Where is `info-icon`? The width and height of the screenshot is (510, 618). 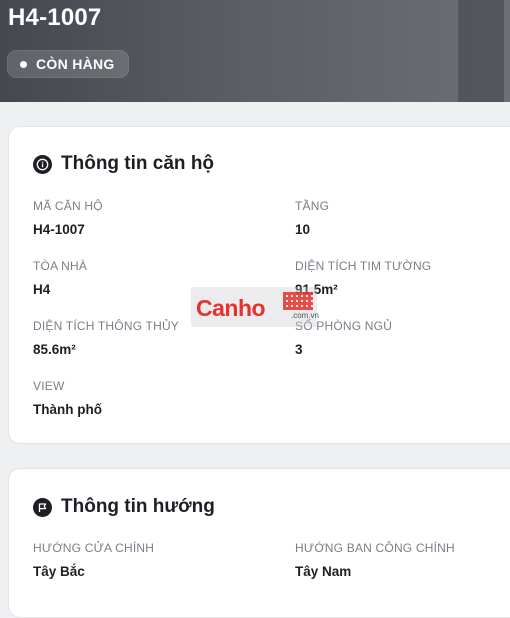
info-icon is located at coordinates (42, 164).